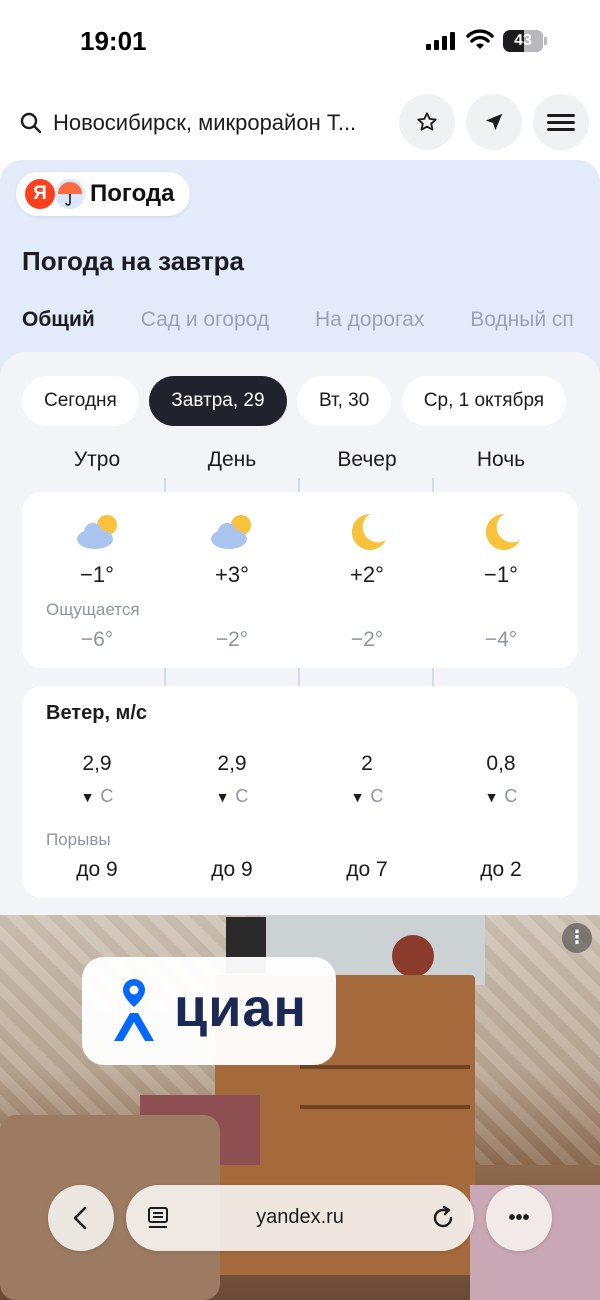  I want to click on favorite-button, so click(427, 122).